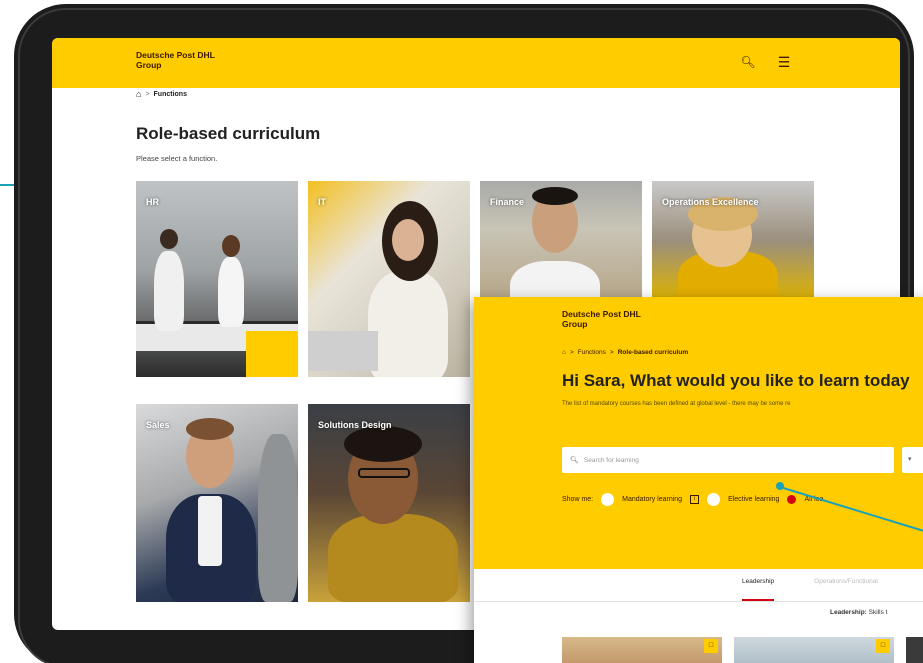 The width and height of the screenshot is (923, 663). Describe the element at coordinates (784, 62) in the screenshot. I see `menu-icon: ☰` at that location.